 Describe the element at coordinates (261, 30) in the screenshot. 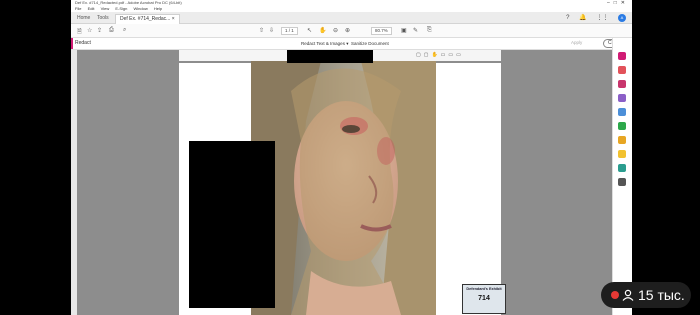

I see `prev-page-icon: ⇧` at that location.